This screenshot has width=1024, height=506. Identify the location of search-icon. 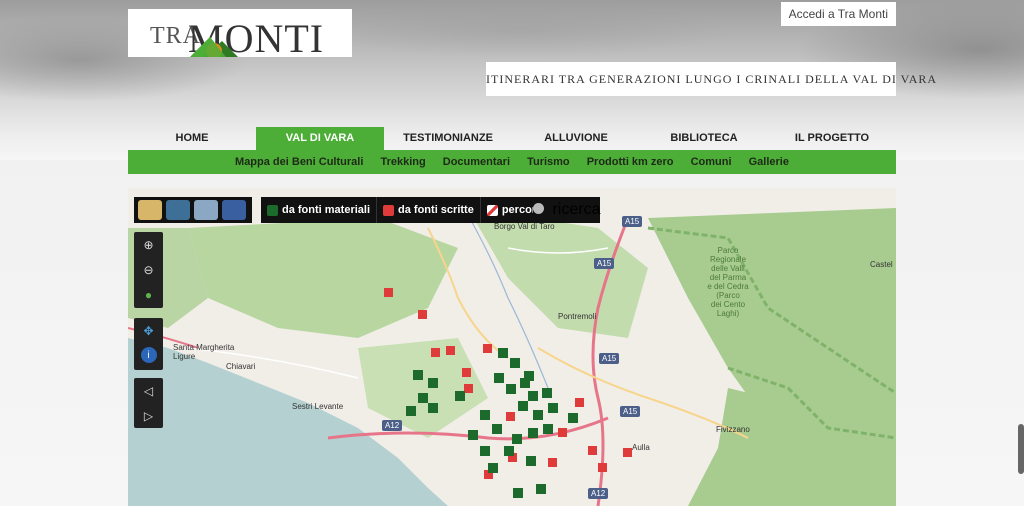
(538, 208).